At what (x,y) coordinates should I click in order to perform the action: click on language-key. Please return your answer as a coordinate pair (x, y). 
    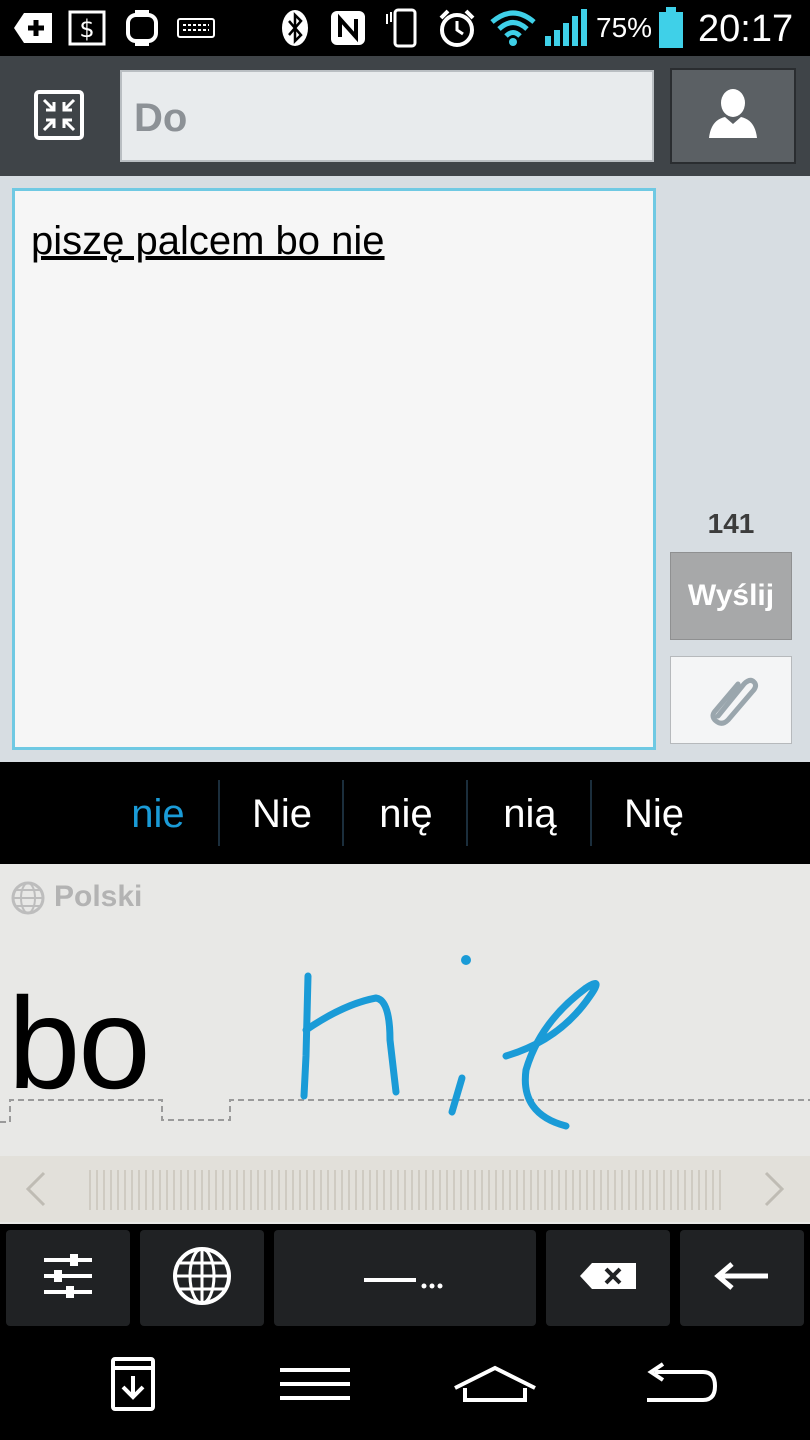
    Looking at the image, I should click on (202, 1278).